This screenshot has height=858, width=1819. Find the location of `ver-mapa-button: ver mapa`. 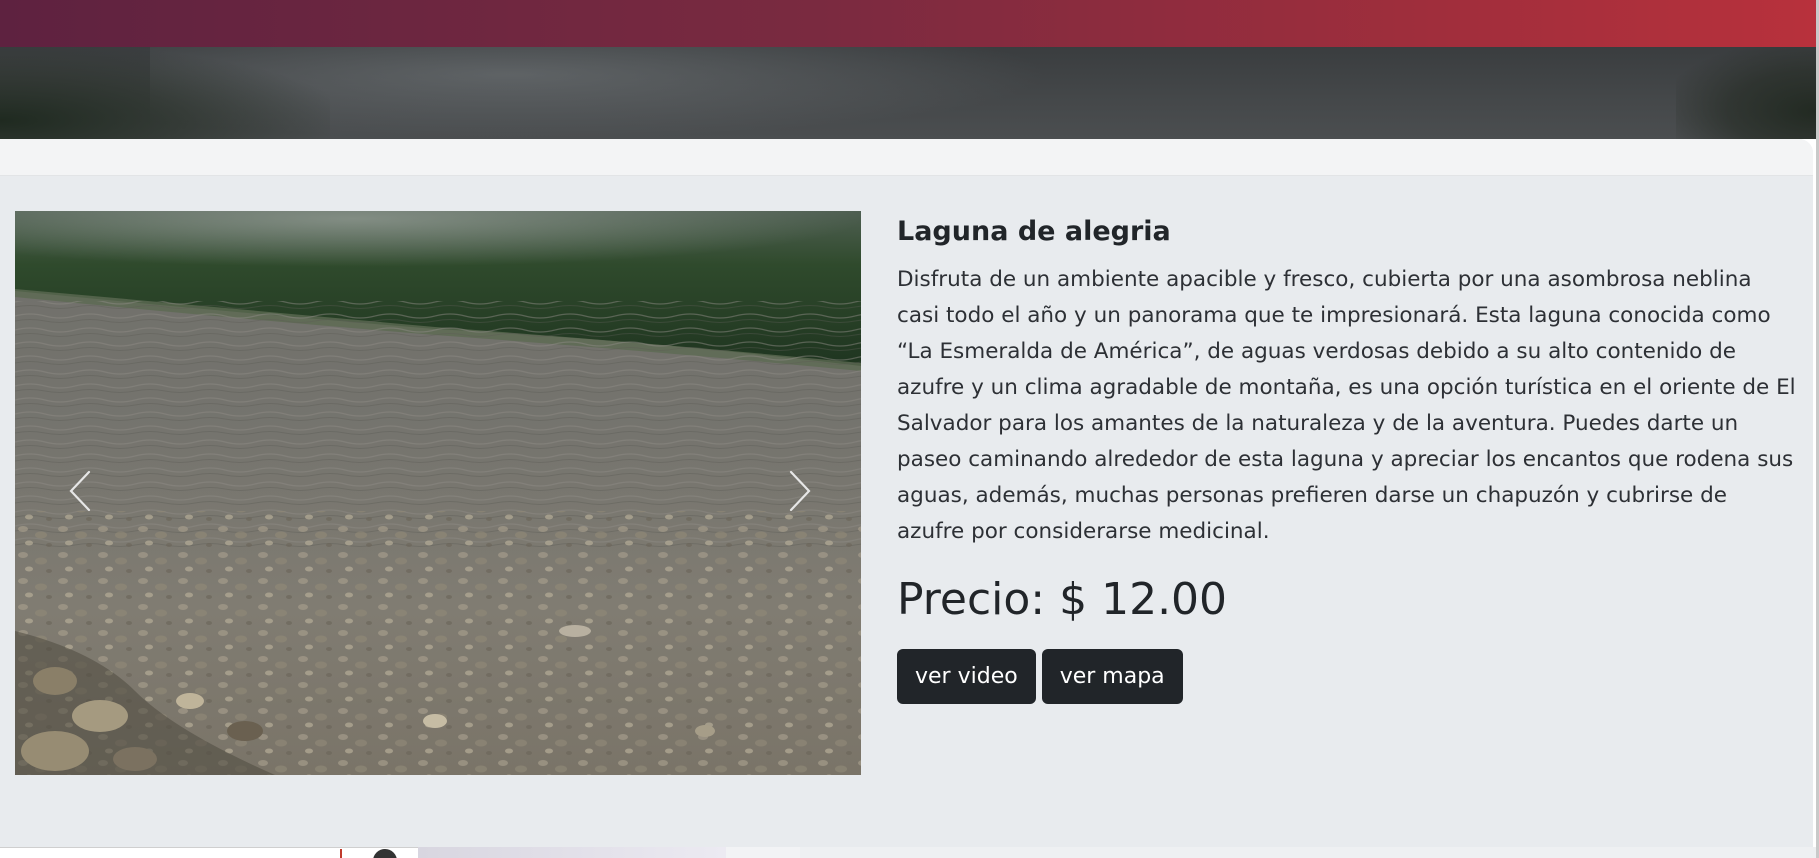

ver-mapa-button: ver mapa is located at coordinates (1112, 676).